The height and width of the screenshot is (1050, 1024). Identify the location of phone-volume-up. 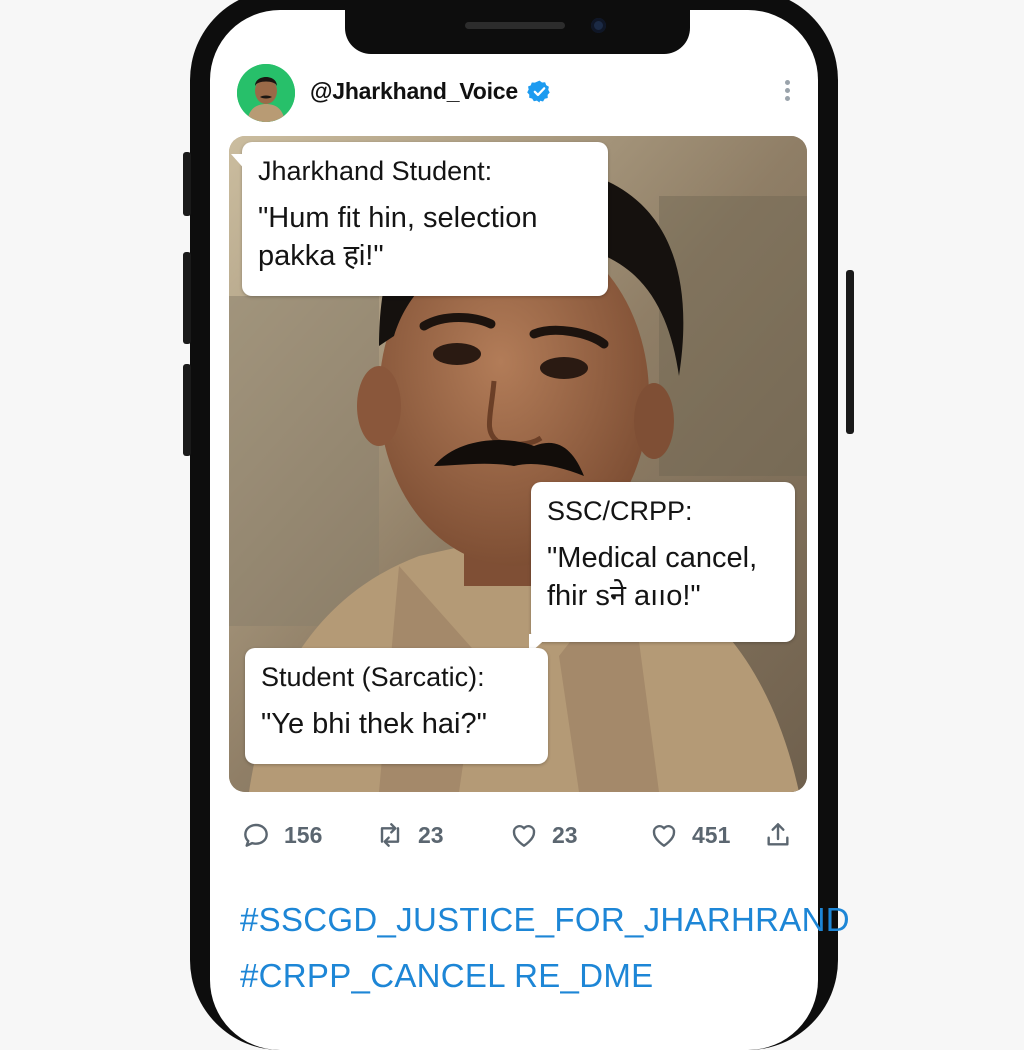
(187, 298).